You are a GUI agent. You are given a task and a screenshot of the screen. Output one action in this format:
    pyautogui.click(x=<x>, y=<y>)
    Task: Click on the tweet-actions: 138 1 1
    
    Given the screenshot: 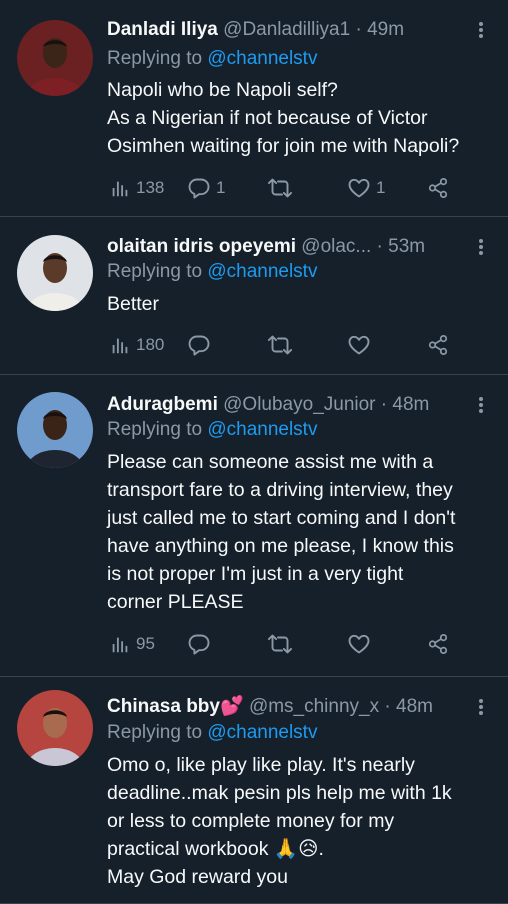 What is the action you would take?
    pyautogui.click(x=296, y=188)
    